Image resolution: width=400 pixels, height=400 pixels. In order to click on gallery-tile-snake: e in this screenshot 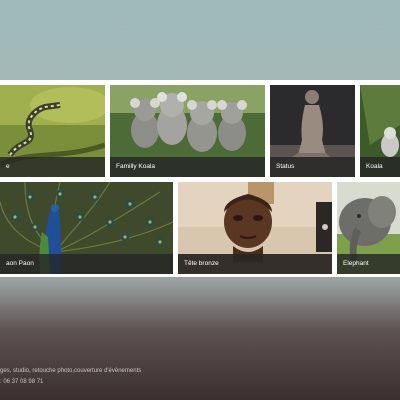, I will do `click(52, 131)`.